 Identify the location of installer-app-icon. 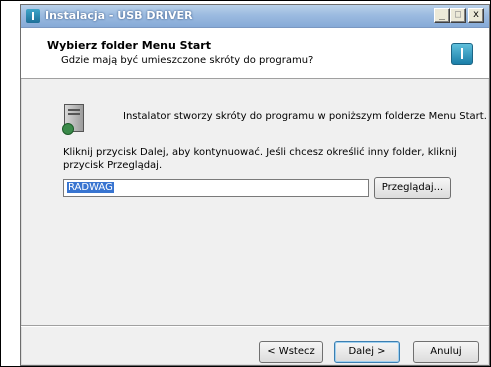
(33, 16).